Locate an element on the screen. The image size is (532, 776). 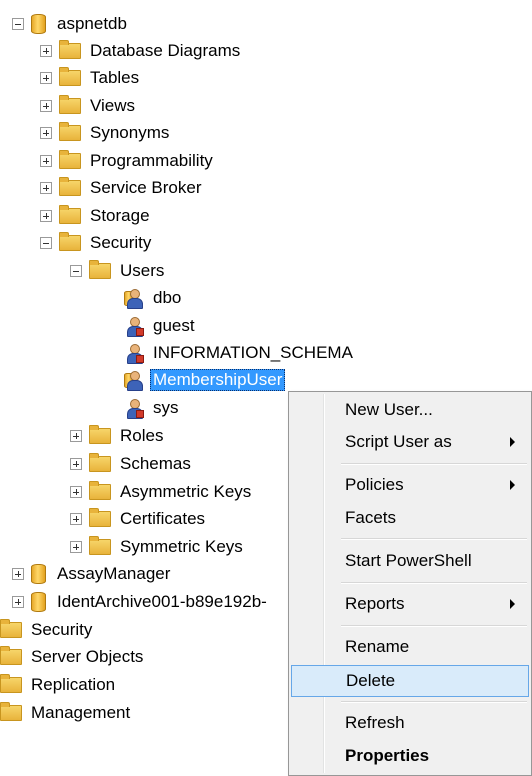
tree-node-asymmetric-keys: Asymmetric Keys is located at coordinates (162, 492).